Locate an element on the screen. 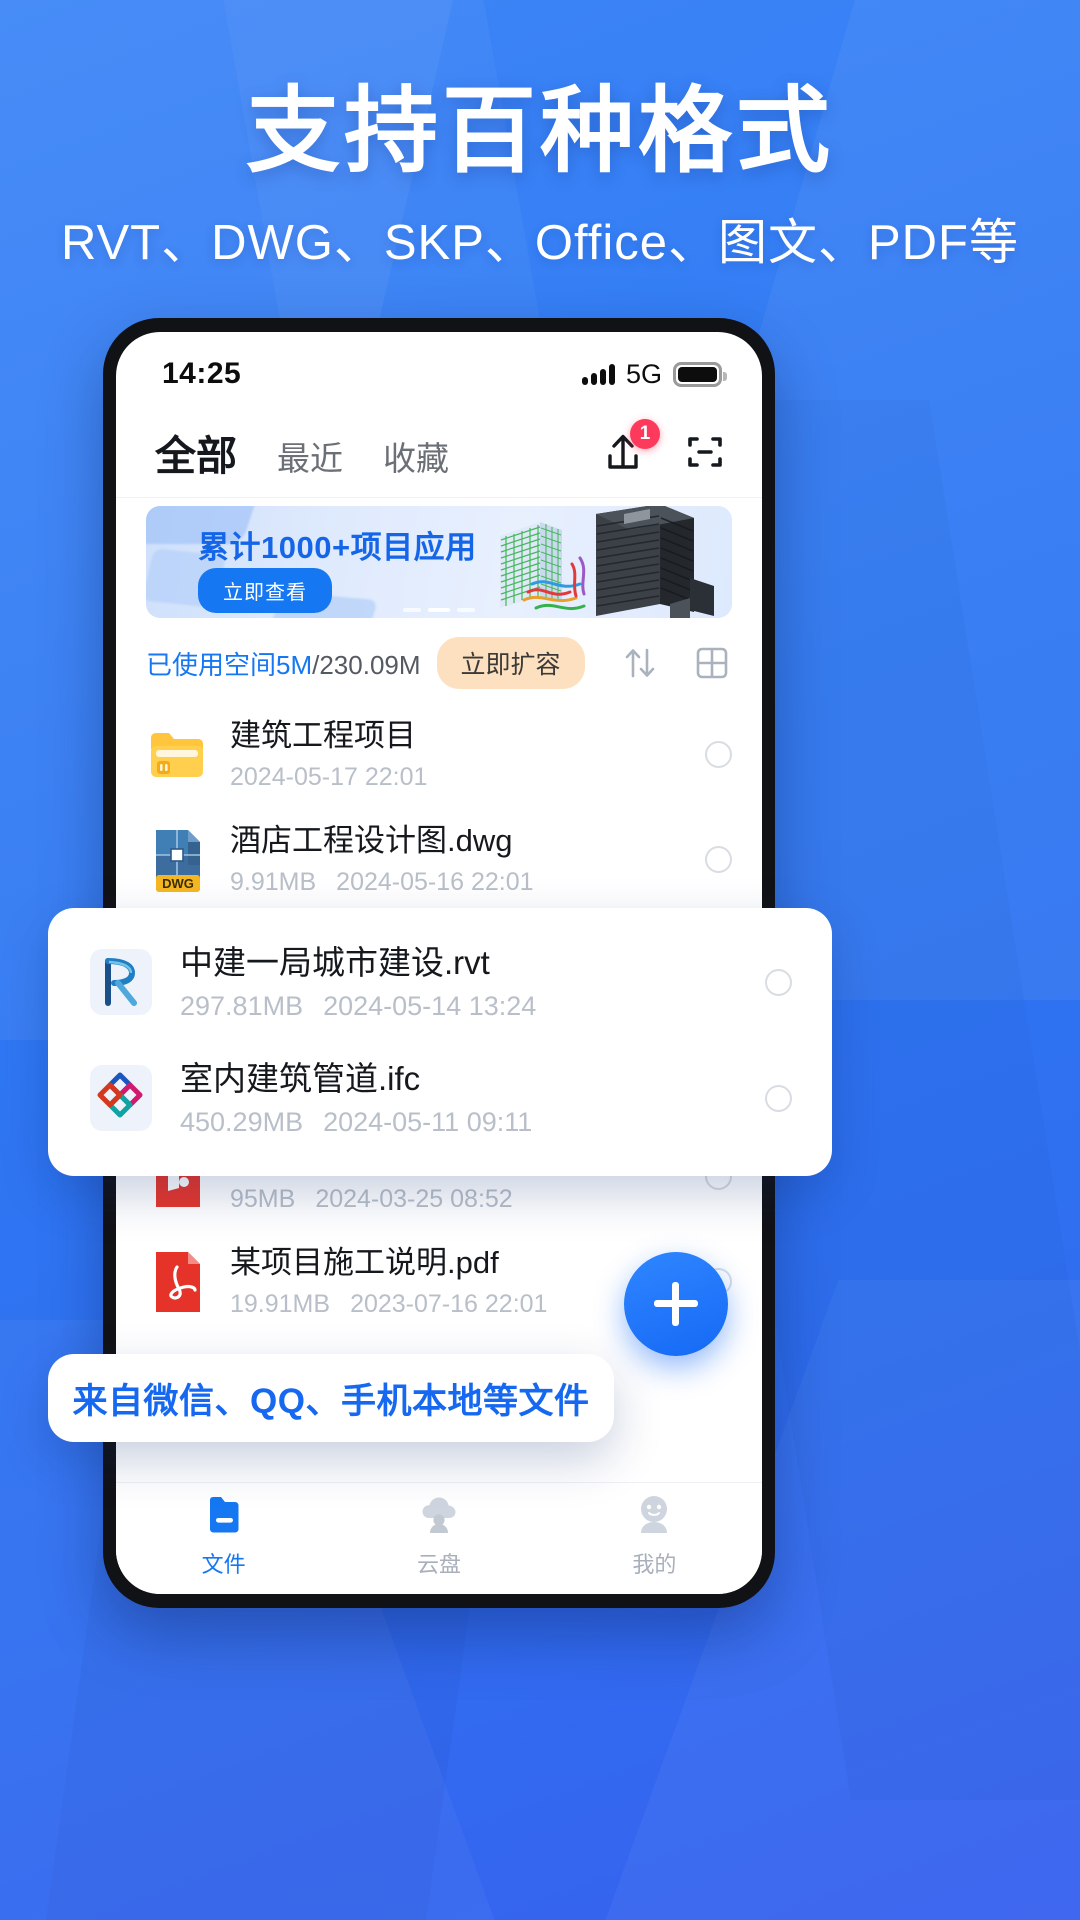 The height and width of the screenshot is (1920, 1080). source-tip-card: 来自微信、QQ、手机本地等文件 is located at coordinates (331, 1398).